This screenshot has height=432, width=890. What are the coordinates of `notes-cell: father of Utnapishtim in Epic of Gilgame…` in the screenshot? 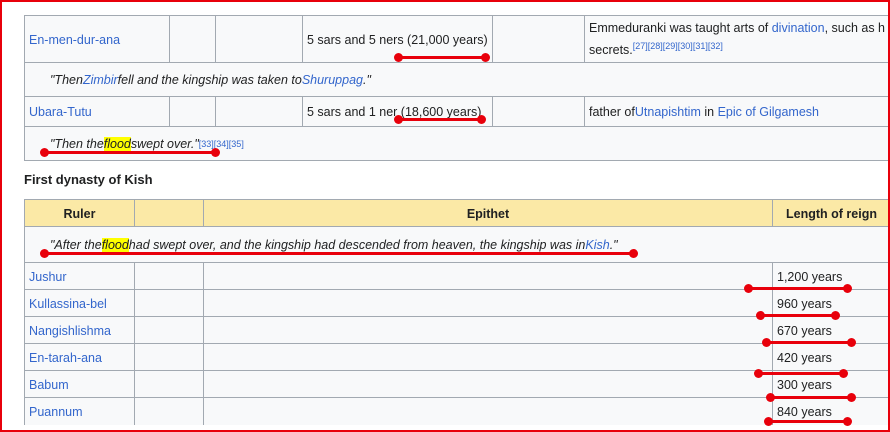 It's located at (737, 112).